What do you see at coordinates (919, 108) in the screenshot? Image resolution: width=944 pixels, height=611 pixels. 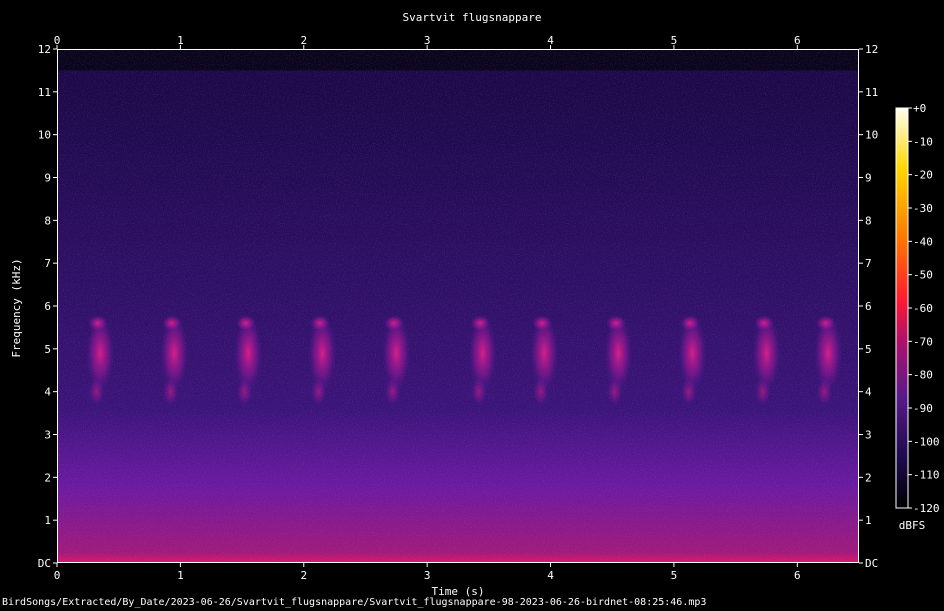 I see `colorbar-tick-label: +0` at bounding box center [919, 108].